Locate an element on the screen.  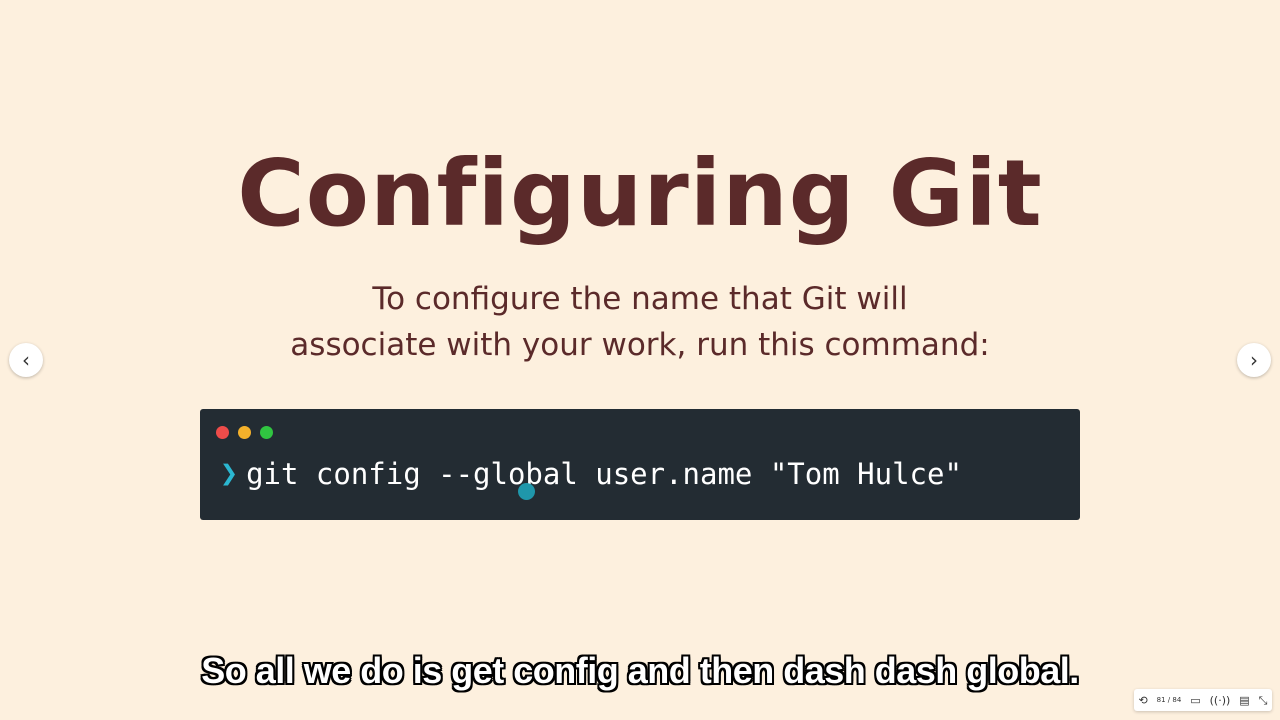
slide-toolbar: ⟲ 81 / 84 ▭ ((·)) ▤ ⤡ is located at coordinates (1203, 700).